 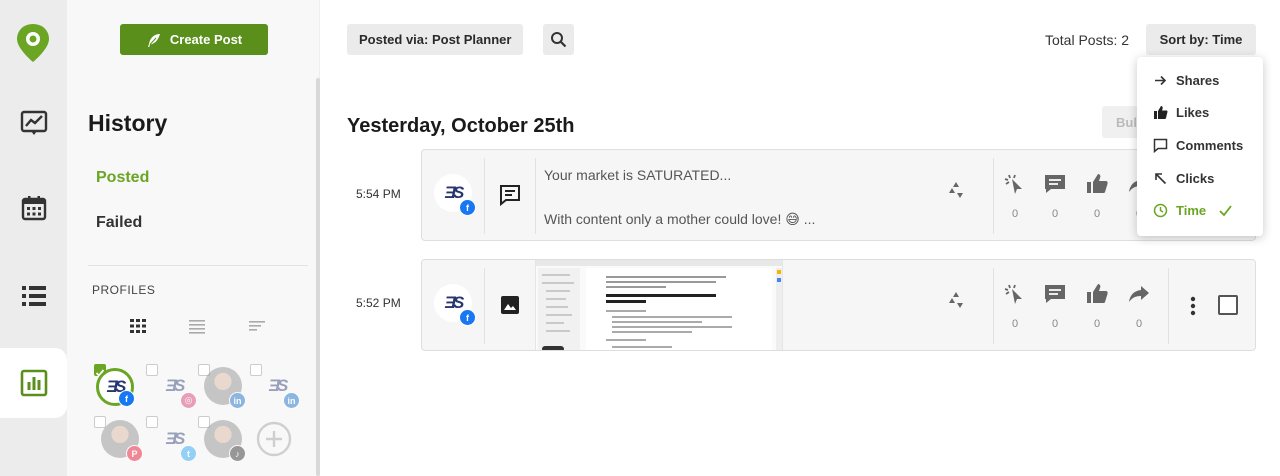 What do you see at coordinates (435, 39) in the screenshot?
I see `posted-via-filter: Posted via: Post Planner` at bounding box center [435, 39].